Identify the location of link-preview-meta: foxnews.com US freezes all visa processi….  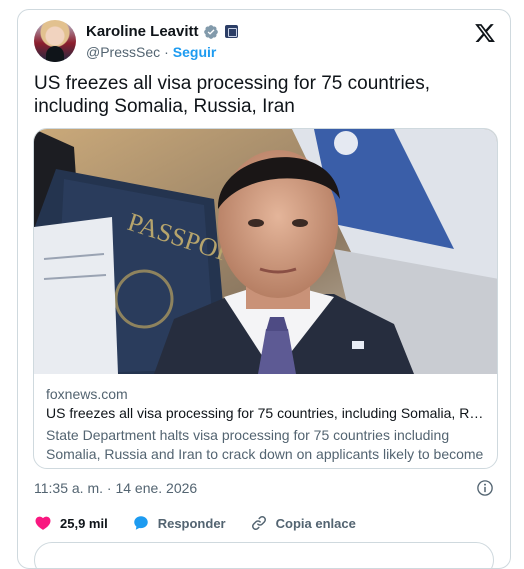
(266, 426).